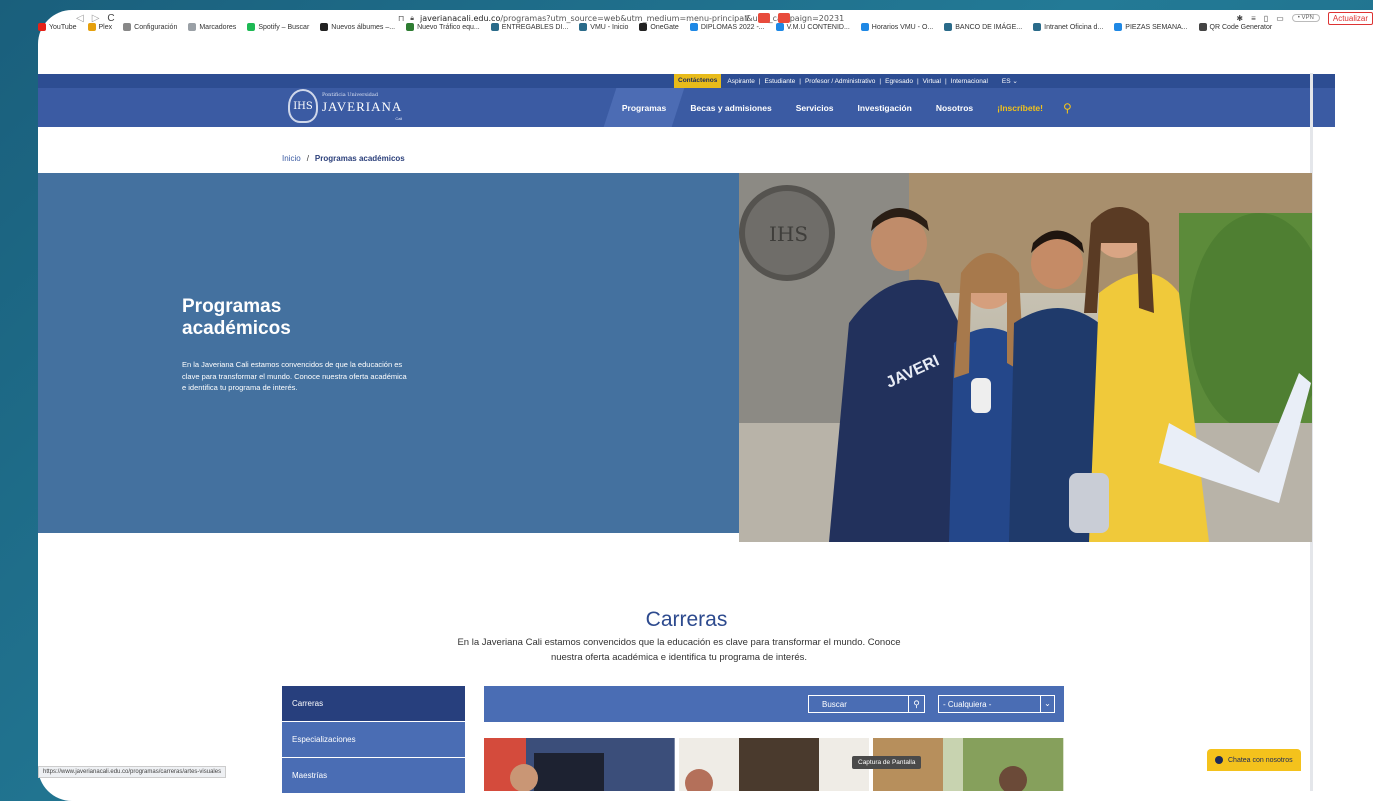 This screenshot has width=1373, height=801. Describe the element at coordinates (659, 27) in the screenshot. I see `bookmark-item: OneGate` at that location.